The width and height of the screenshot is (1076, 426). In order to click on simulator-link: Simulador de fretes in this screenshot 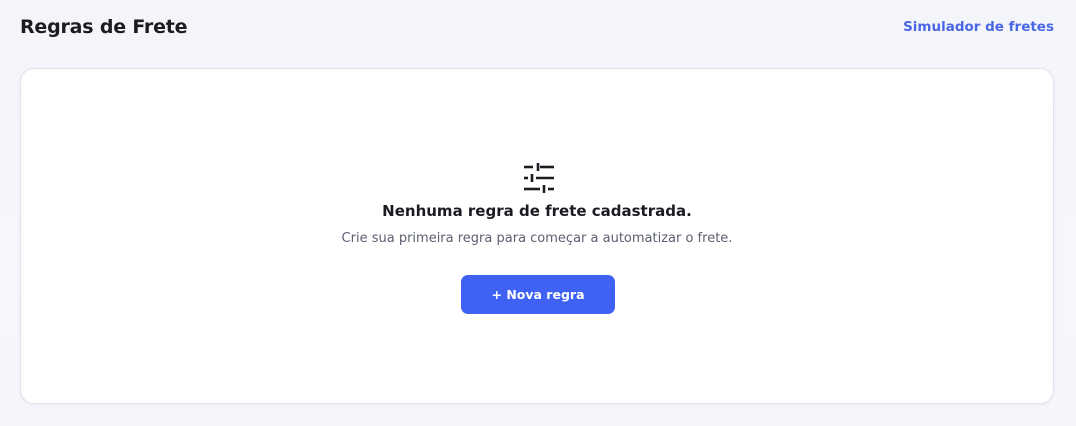, I will do `click(978, 27)`.